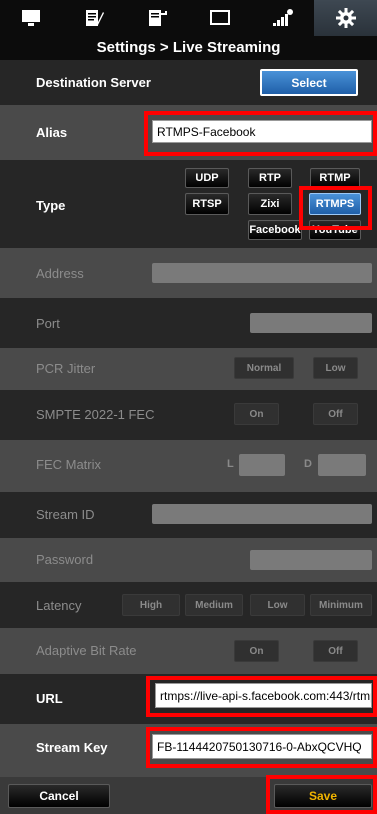 The height and width of the screenshot is (814, 377). Describe the element at coordinates (275, 230) in the screenshot. I see `type-facebook-button: Facebook` at that location.